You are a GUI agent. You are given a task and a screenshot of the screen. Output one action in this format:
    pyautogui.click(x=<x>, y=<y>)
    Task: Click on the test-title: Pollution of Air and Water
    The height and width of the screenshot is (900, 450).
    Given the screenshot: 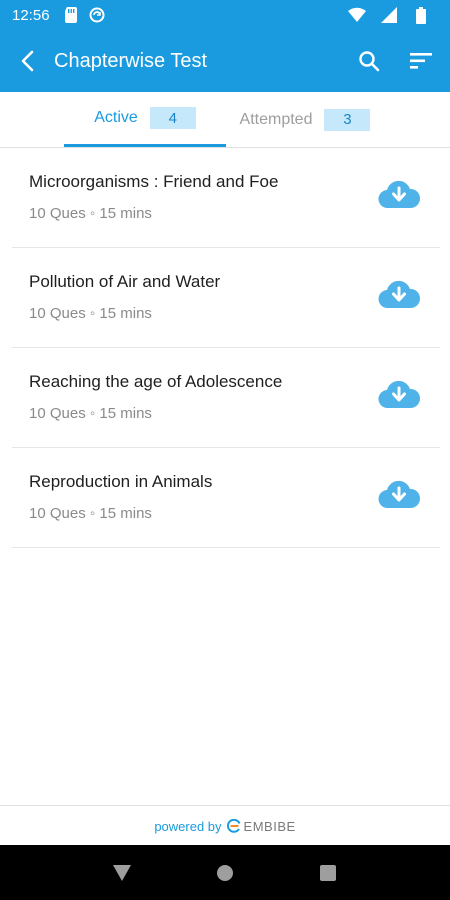 What is the action you would take?
    pyautogui.click(x=125, y=281)
    